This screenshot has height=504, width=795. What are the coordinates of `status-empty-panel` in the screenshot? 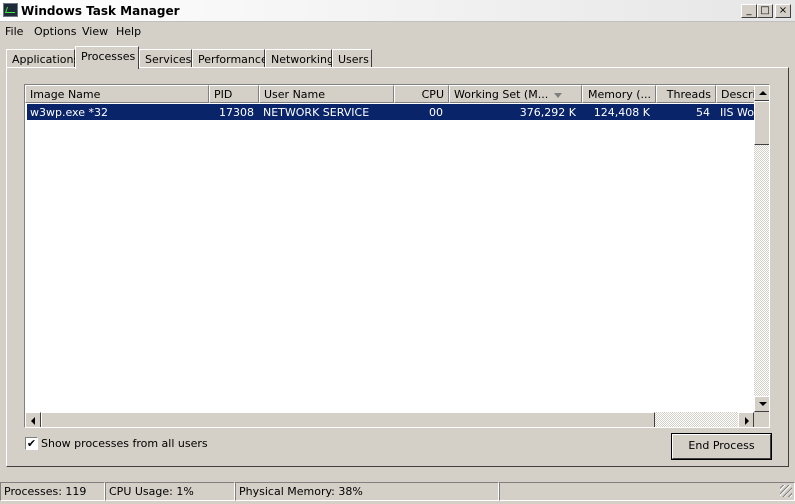 It's located at (647, 491).